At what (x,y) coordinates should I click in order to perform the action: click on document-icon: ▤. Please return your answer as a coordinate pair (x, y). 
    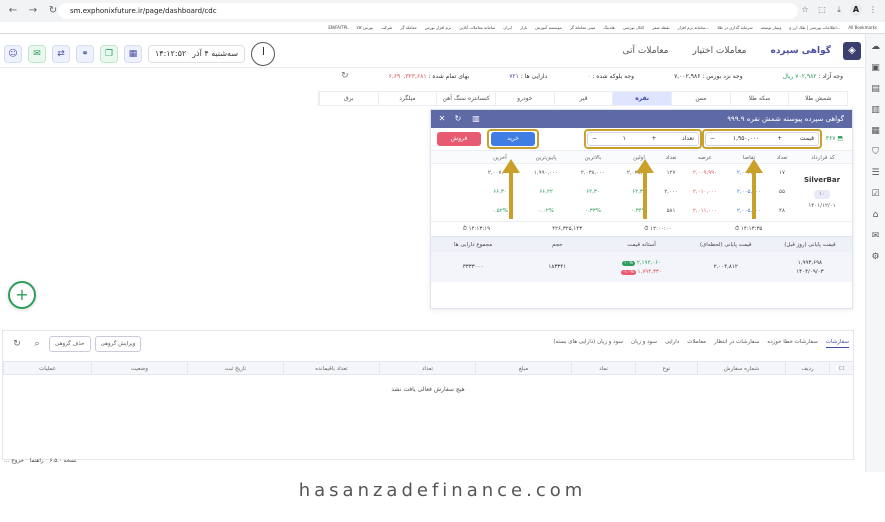
    Looking at the image, I should click on (875, 89).